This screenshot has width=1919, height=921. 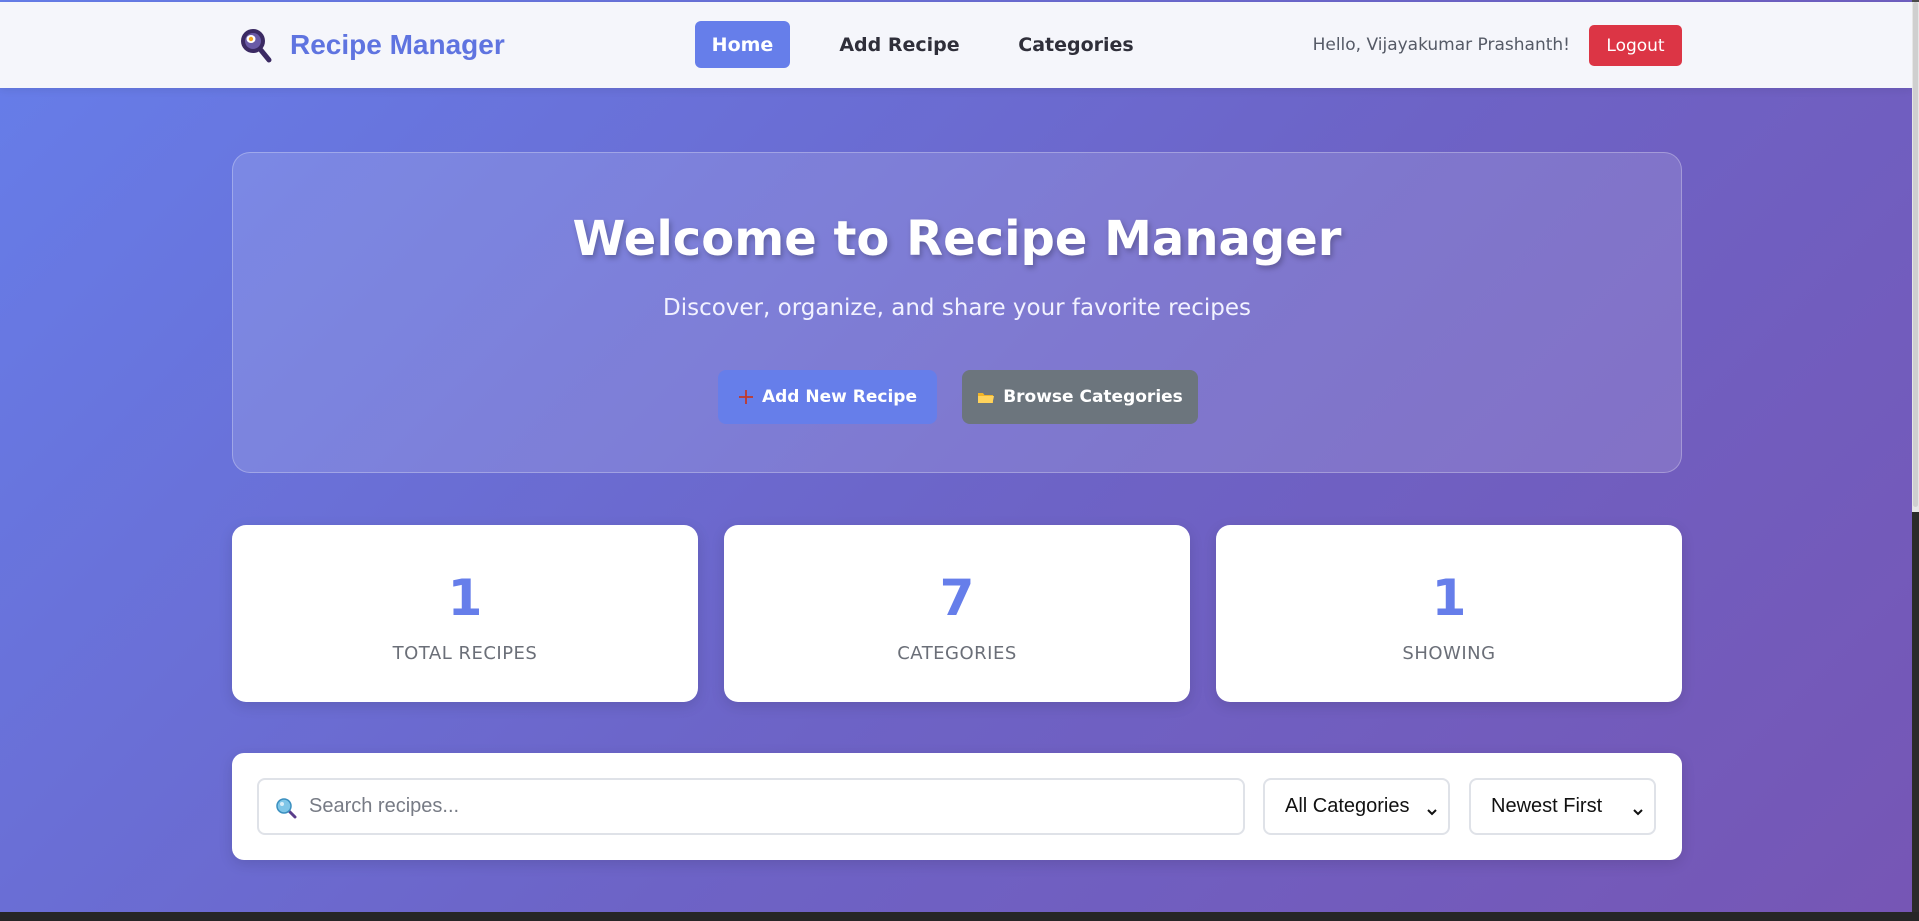 What do you see at coordinates (957, 653) in the screenshot?
I see `stat-label: CATEGORIES` at bounding box center [957, 653].